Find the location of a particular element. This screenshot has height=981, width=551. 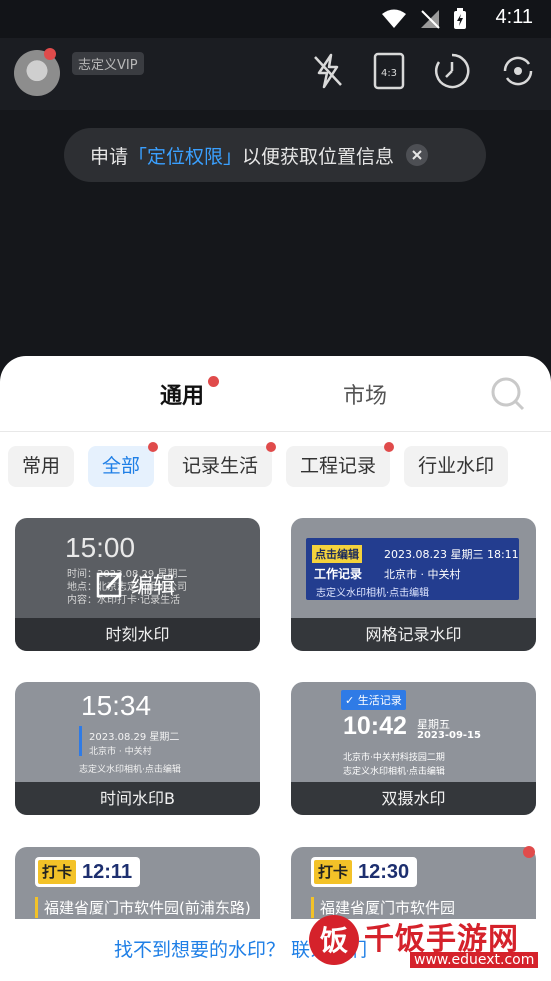

switch-camera-icon is located at coordinates (518, 71).